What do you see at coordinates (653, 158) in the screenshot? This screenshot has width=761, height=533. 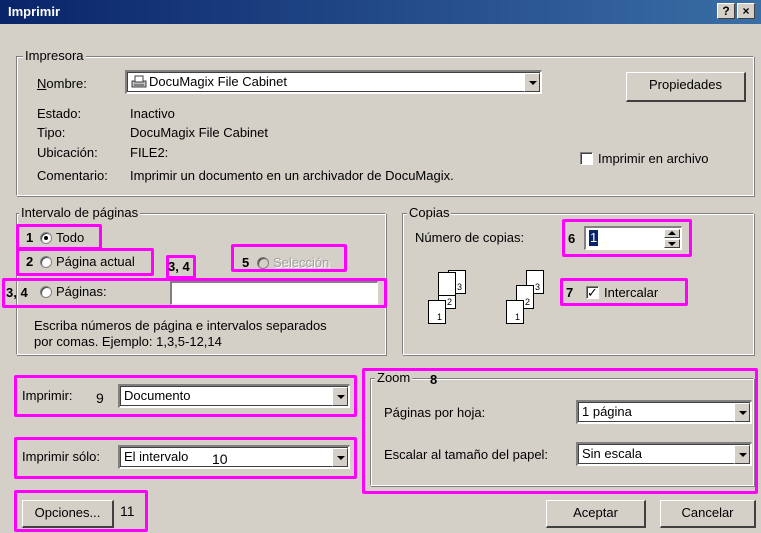 I see `print-to-file-label: Imprimir en archivo` at bounding box center [653, 158].